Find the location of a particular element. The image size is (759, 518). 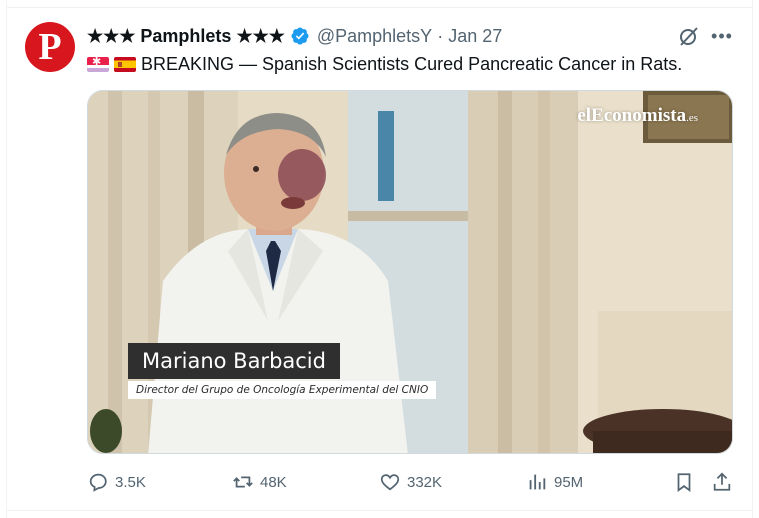

madrid-flag-icon is located at coordinates (98, 64).